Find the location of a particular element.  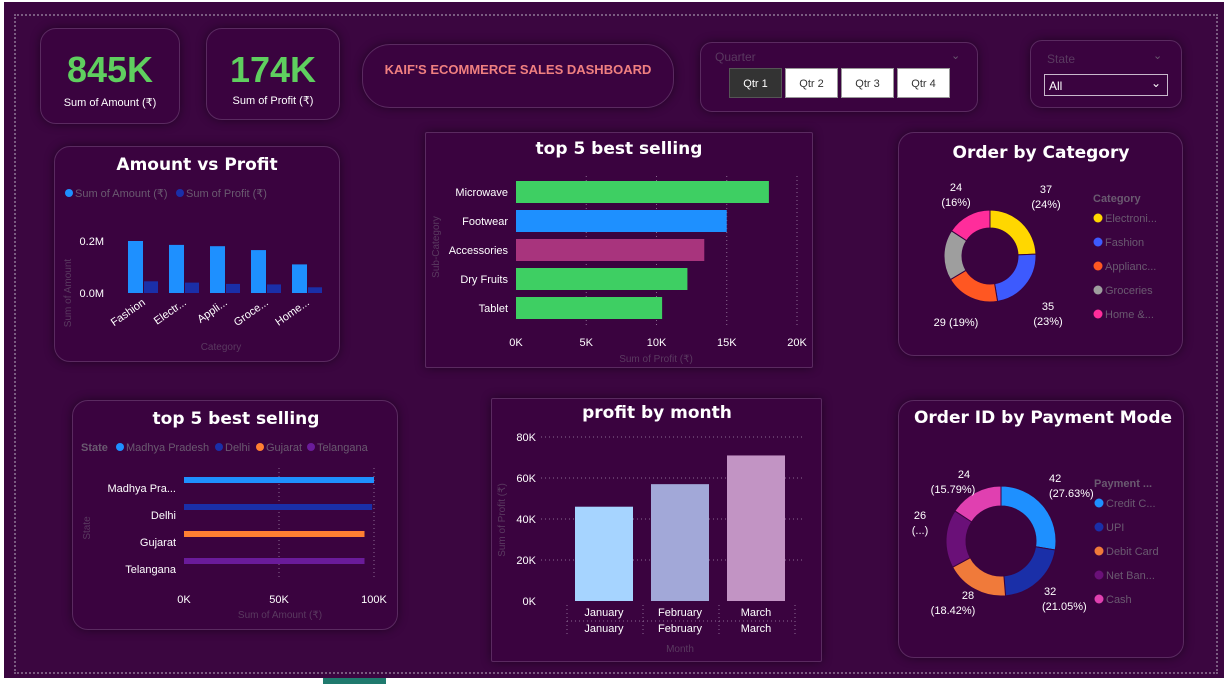

y-tick-label: Delhi is located at coordinates (163, 516).